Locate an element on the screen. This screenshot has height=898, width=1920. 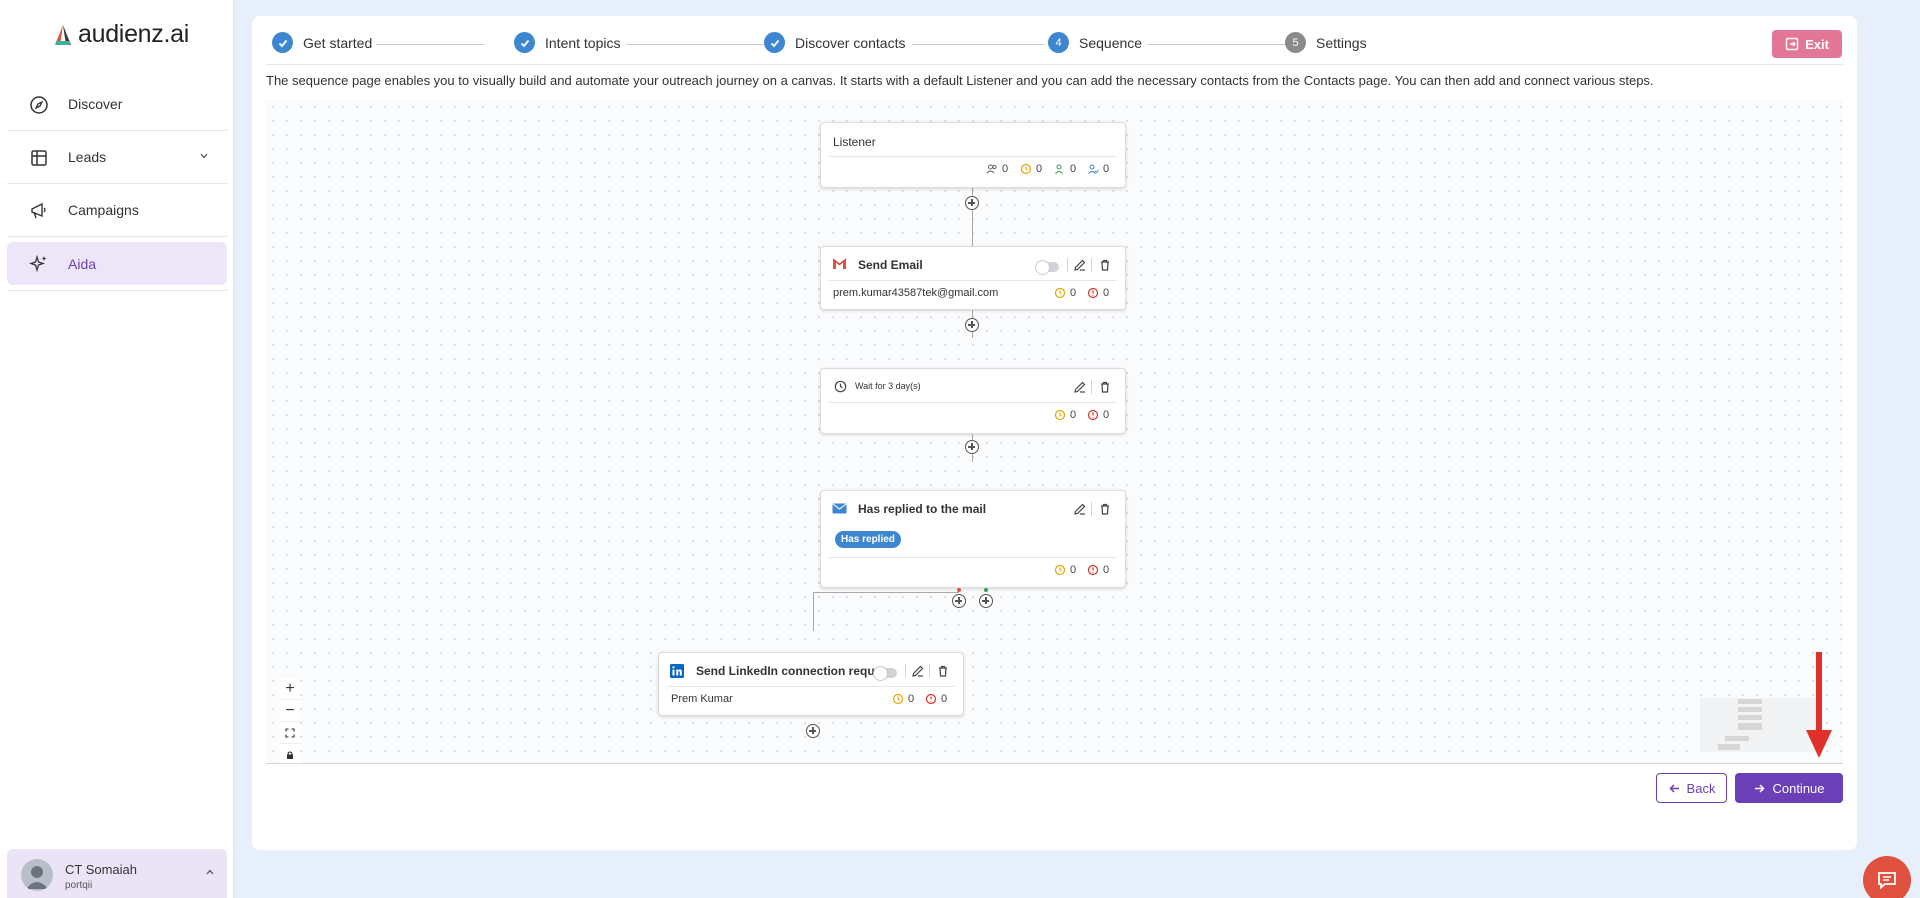
step-label: Discover contacts is located at coordinates (850, 42).